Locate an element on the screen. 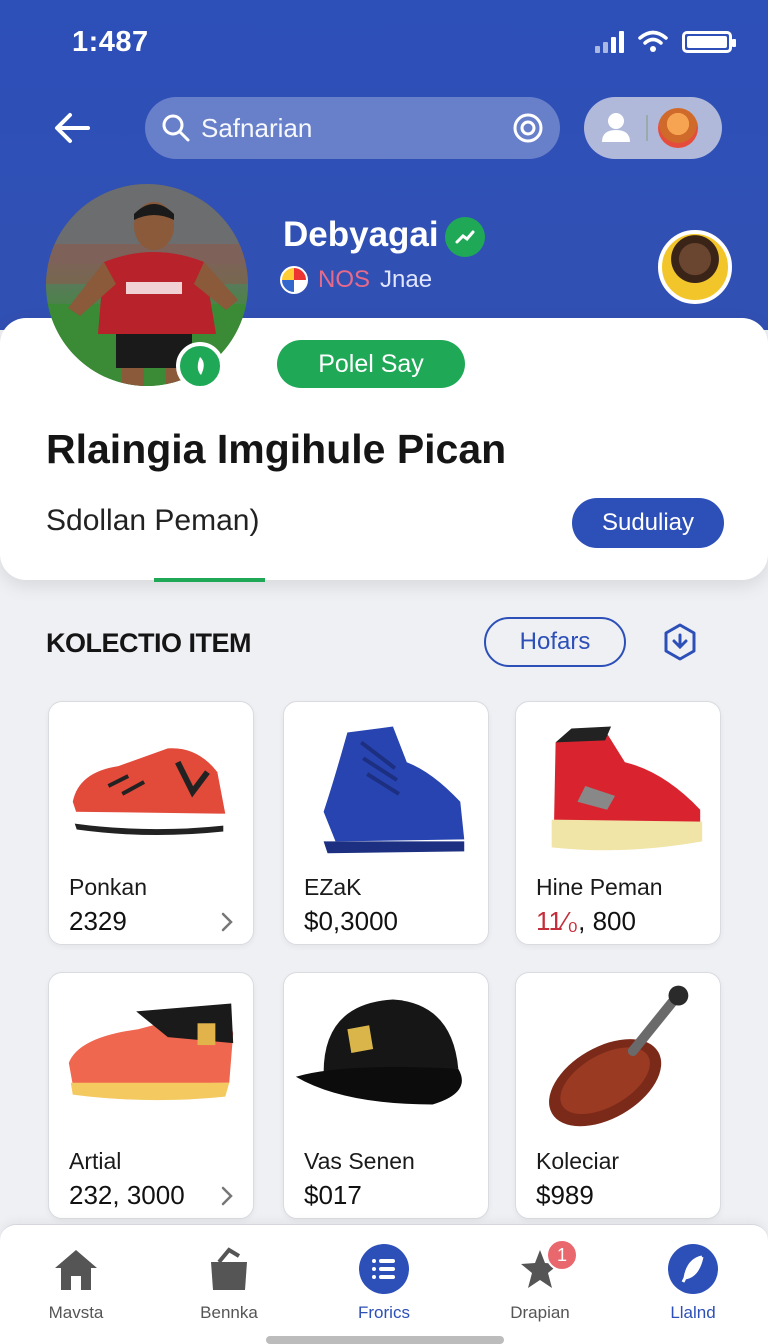 The width and height of the screenshot is (768, 1344). hofars-filter-button: Hofars is located at coordinates (555, 642).